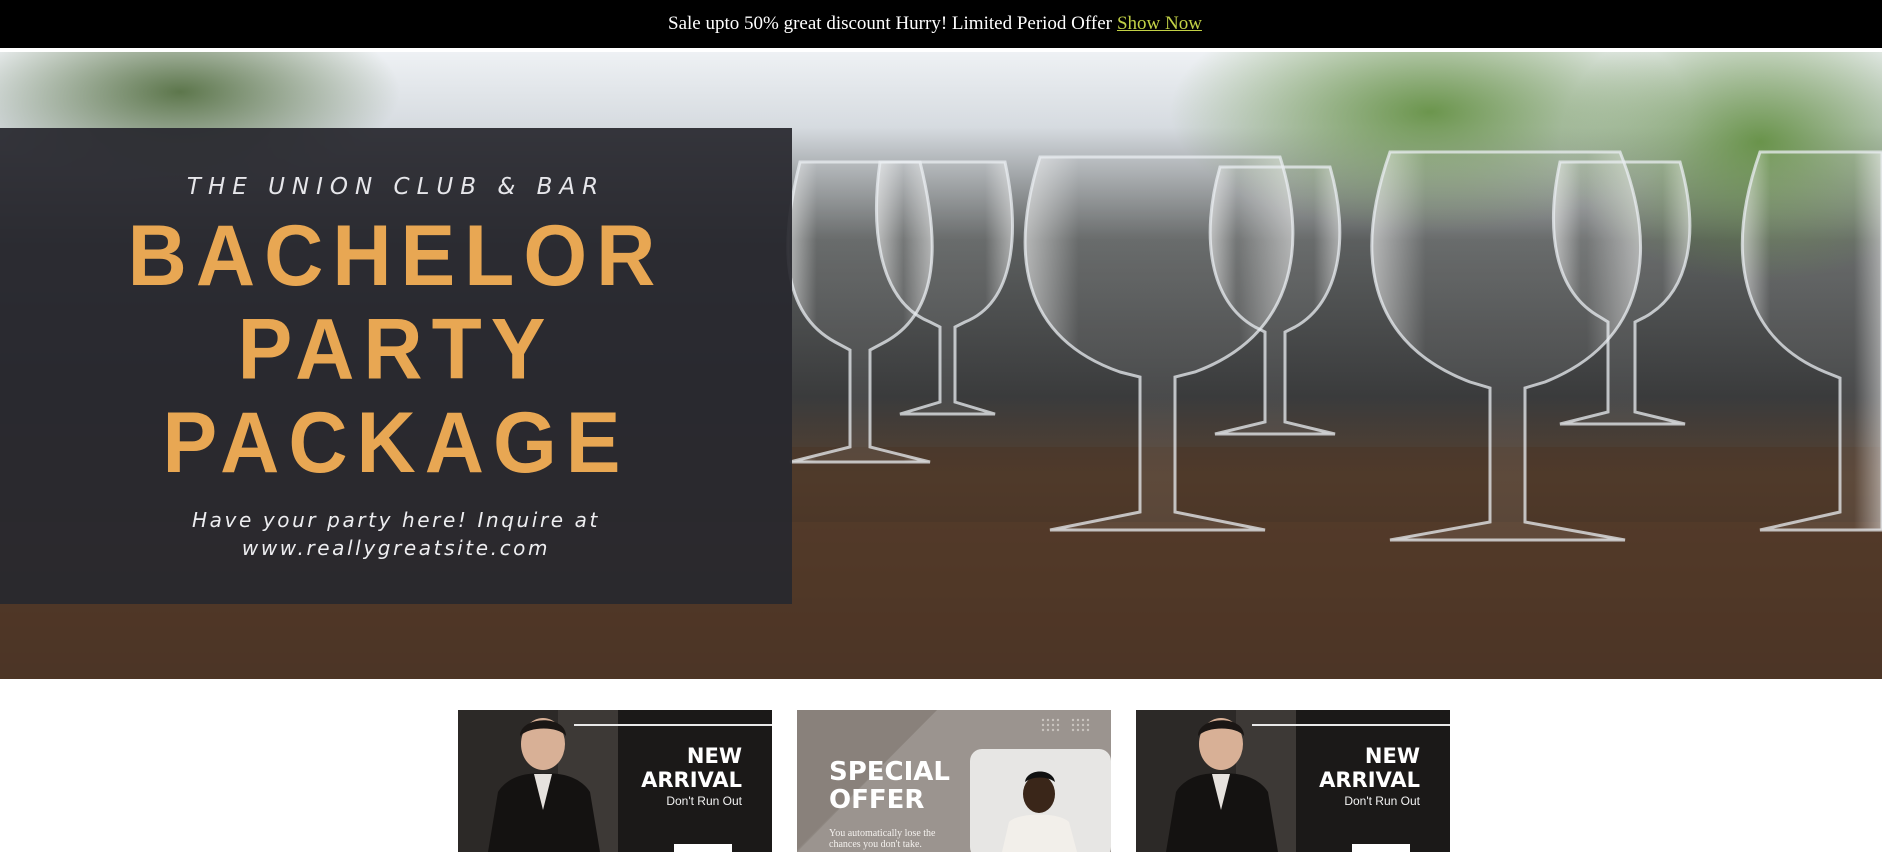 Image resolution: width=1882 pixels, height=852 pixels. I want to click on headline-line-2: PARTY, so click(396, 349).